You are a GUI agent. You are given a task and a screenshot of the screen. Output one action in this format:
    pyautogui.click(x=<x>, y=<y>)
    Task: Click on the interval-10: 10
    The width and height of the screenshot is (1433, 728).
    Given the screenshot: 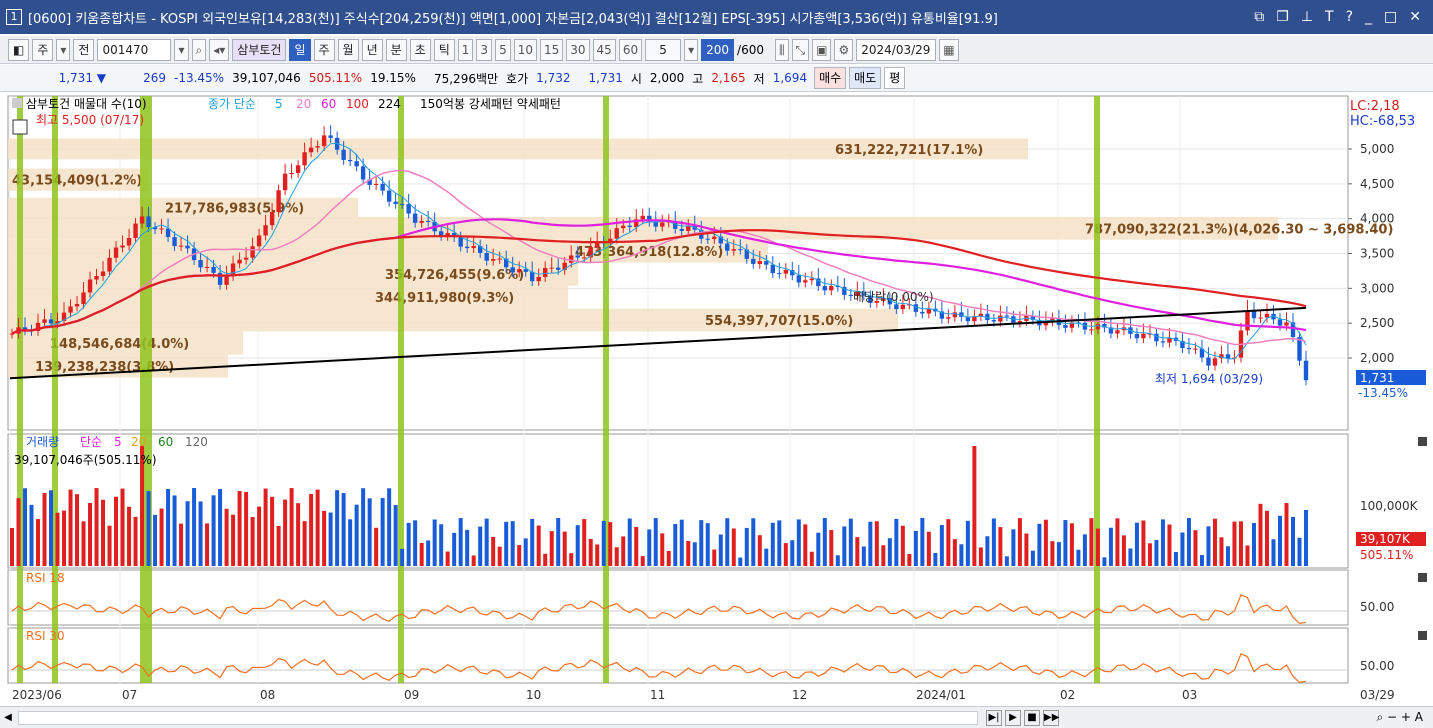 What is the action you would take?
    pyautogui.click(x=525, y=49)
    